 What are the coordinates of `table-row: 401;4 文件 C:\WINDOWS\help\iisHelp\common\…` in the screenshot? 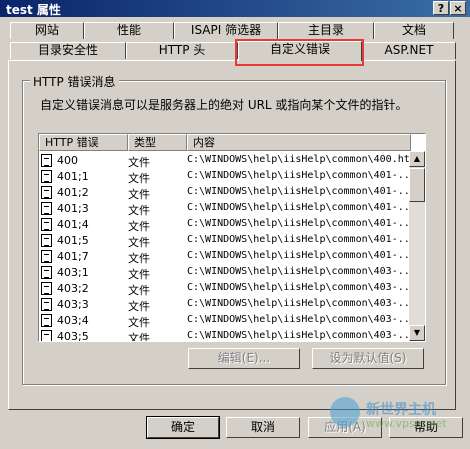 It's located at (227, 225).